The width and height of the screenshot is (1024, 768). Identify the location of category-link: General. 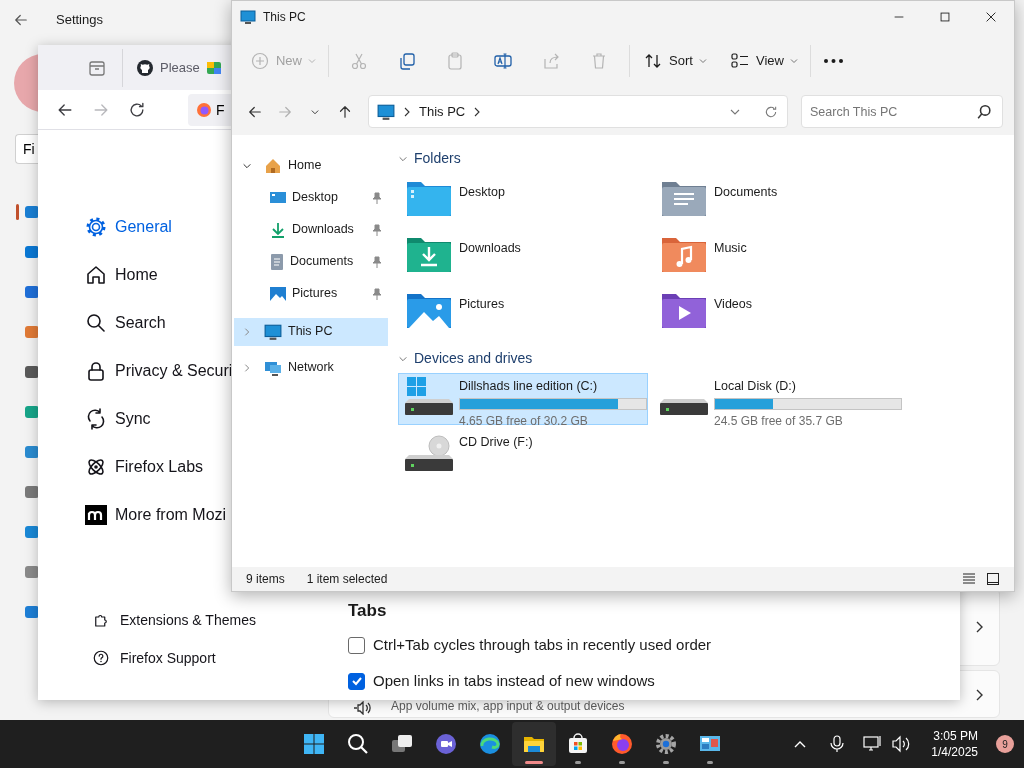
(128, 227).